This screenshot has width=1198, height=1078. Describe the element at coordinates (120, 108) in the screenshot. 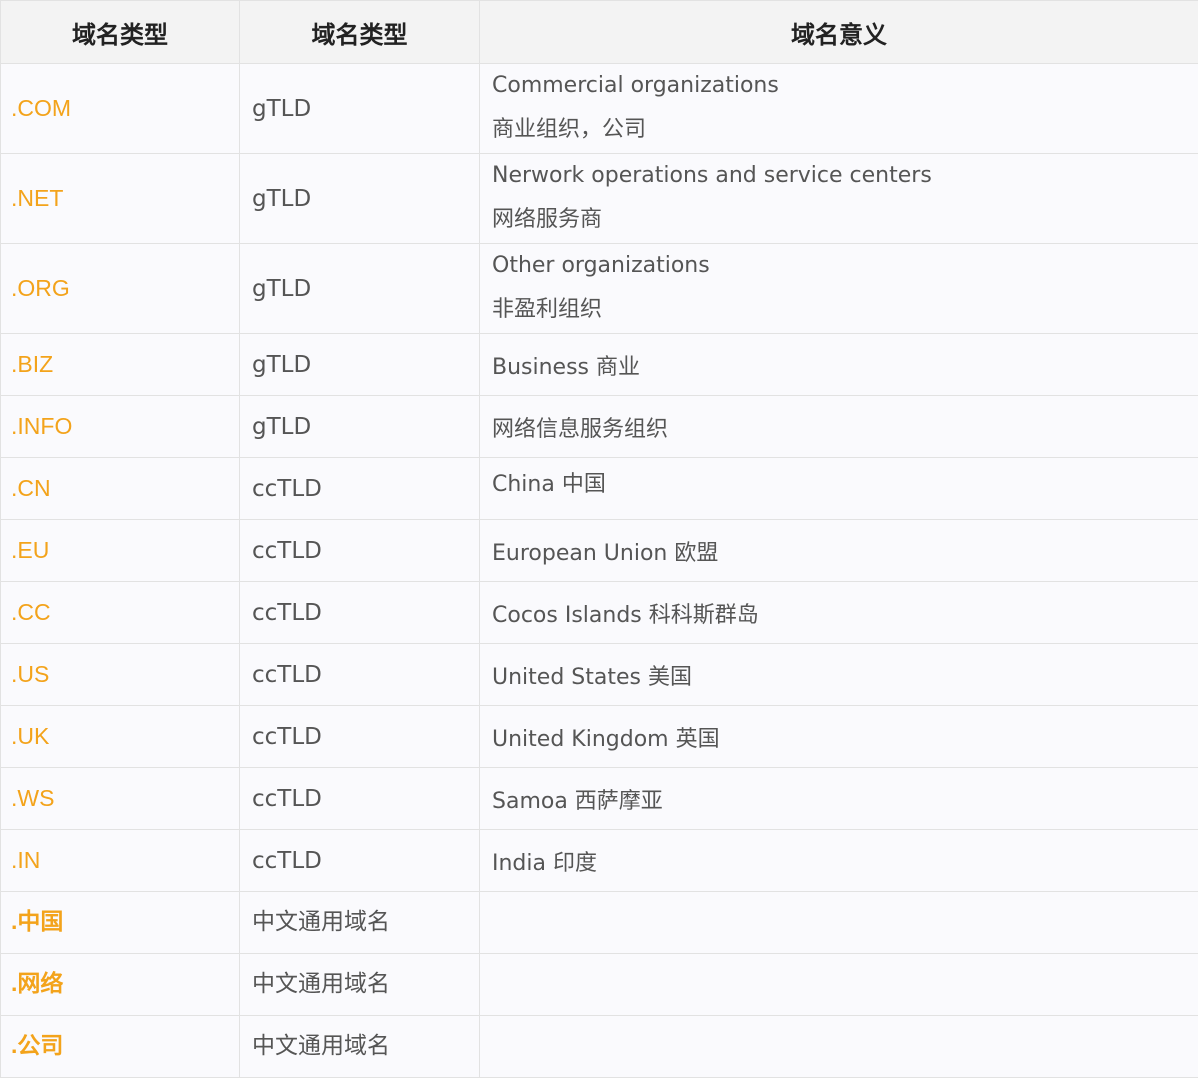

I see `domain-cell: .COM` at that location.